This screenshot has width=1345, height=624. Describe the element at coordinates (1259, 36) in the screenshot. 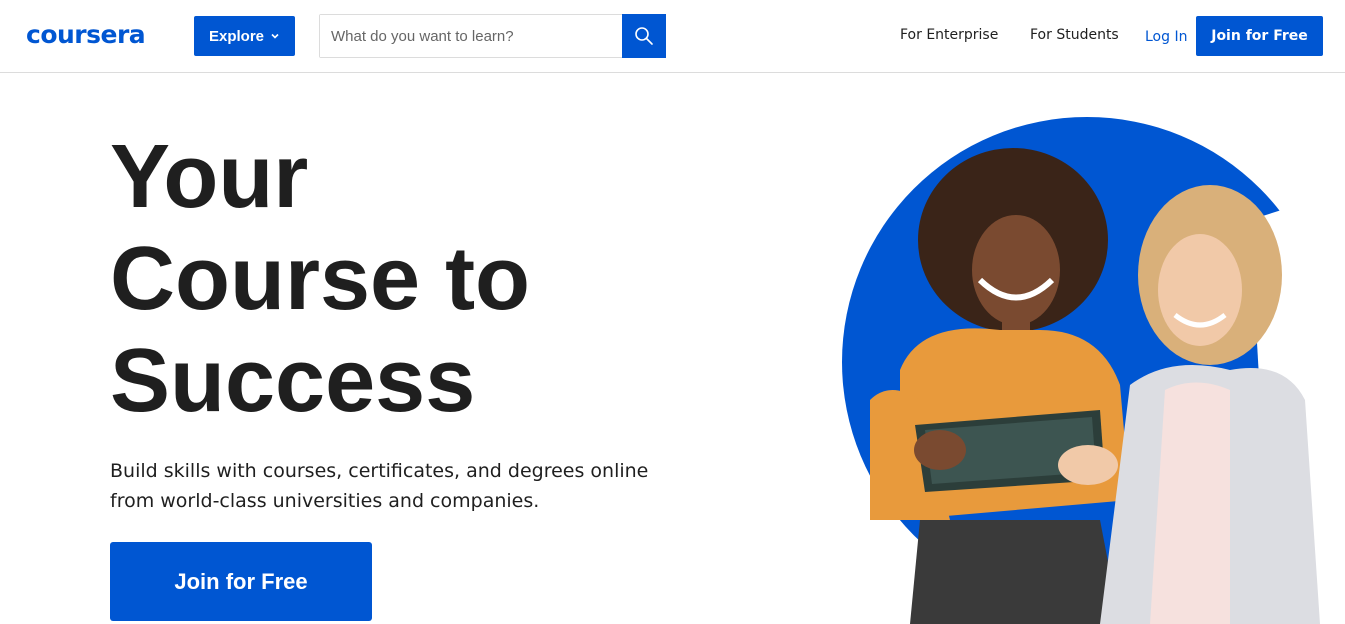

I see `join-for-free-header-button: Join for Free` at that location.